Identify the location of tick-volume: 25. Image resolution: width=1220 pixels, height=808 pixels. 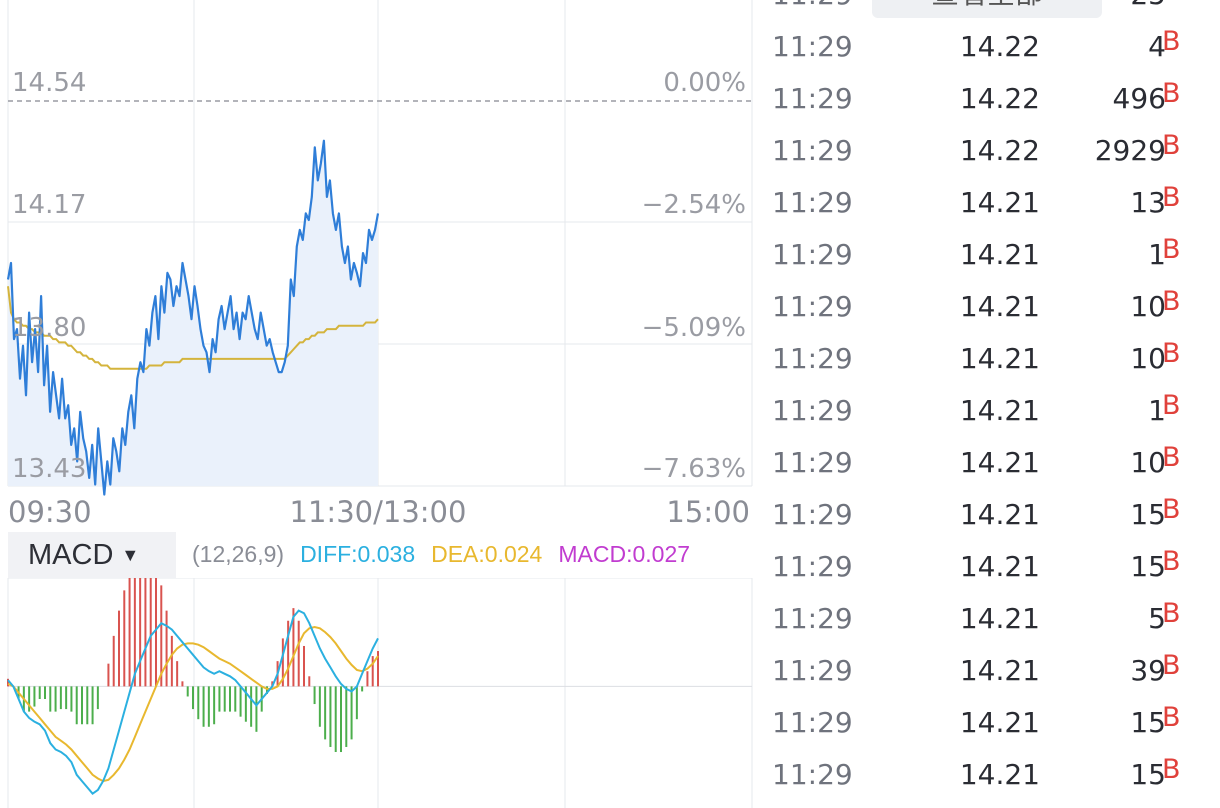
(1148, 5).